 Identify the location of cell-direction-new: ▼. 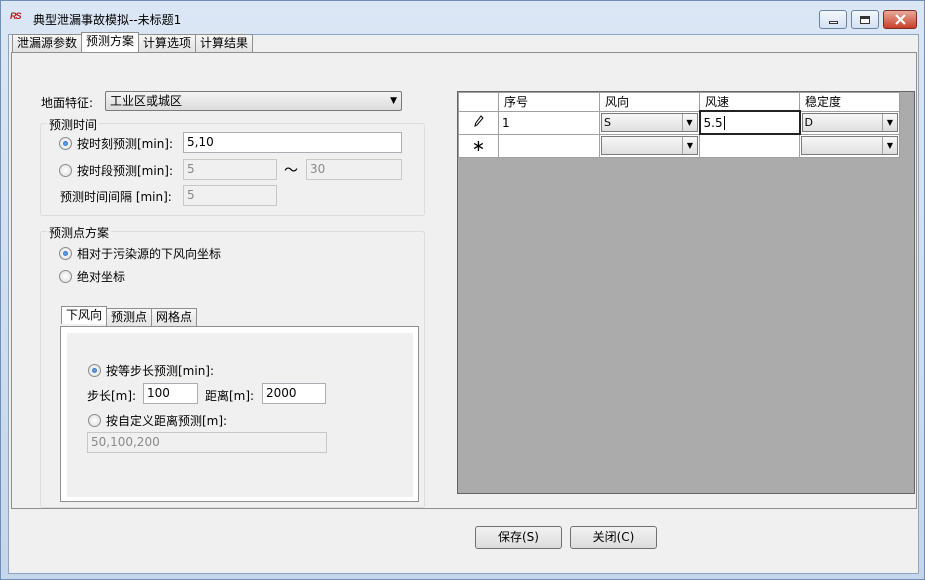
(649, 145).